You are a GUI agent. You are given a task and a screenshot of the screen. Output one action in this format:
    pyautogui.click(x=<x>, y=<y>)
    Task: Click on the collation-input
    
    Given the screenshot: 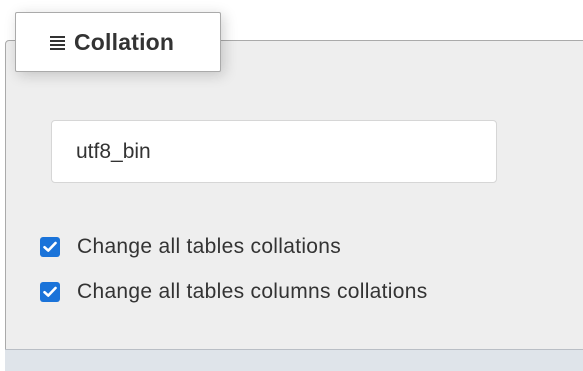 What is the action you would take?
    pyautogui.click(x=274, y=151)
    